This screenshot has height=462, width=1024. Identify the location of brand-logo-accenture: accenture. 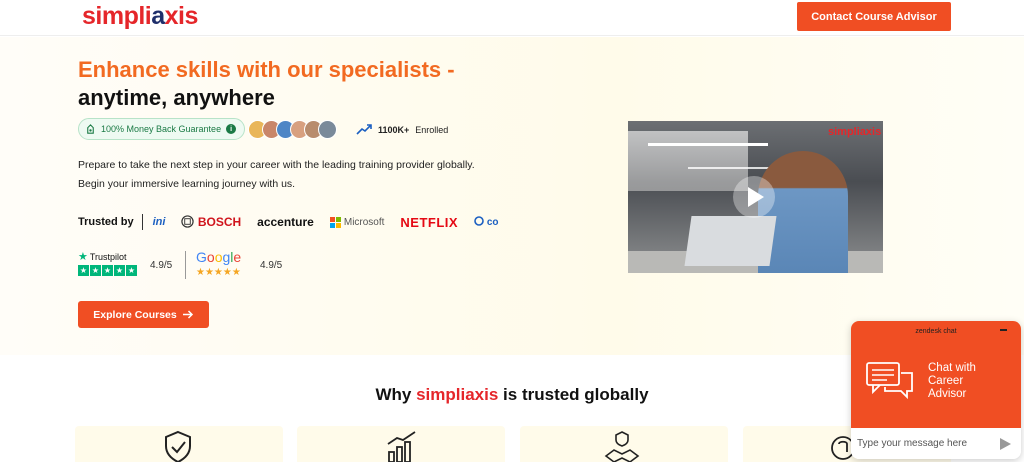
(285, 222).